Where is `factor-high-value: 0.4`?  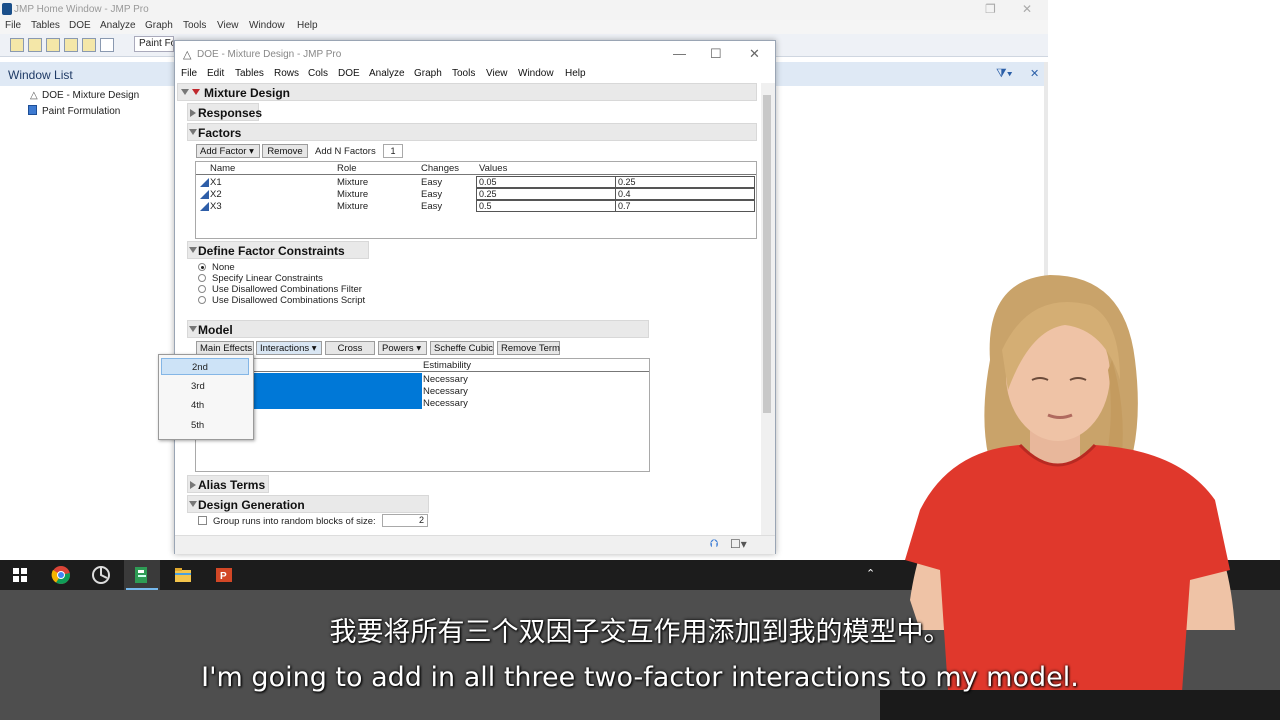
factor-high-value: 0.4 is located at coordinates (685, 194).